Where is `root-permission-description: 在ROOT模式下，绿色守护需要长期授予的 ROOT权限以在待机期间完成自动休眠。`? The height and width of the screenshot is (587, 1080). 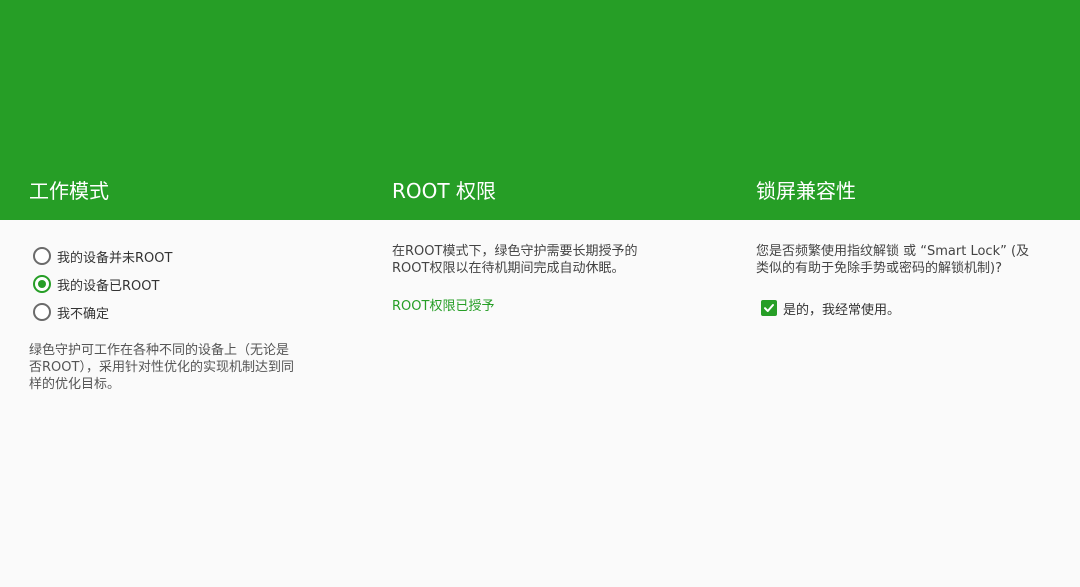 root-permission-description: 在ROOT模式下，绿色守护需要长期授予的 ROOT权限以在待机期间完成自动休眠。 is located at coordinates (542, 260).